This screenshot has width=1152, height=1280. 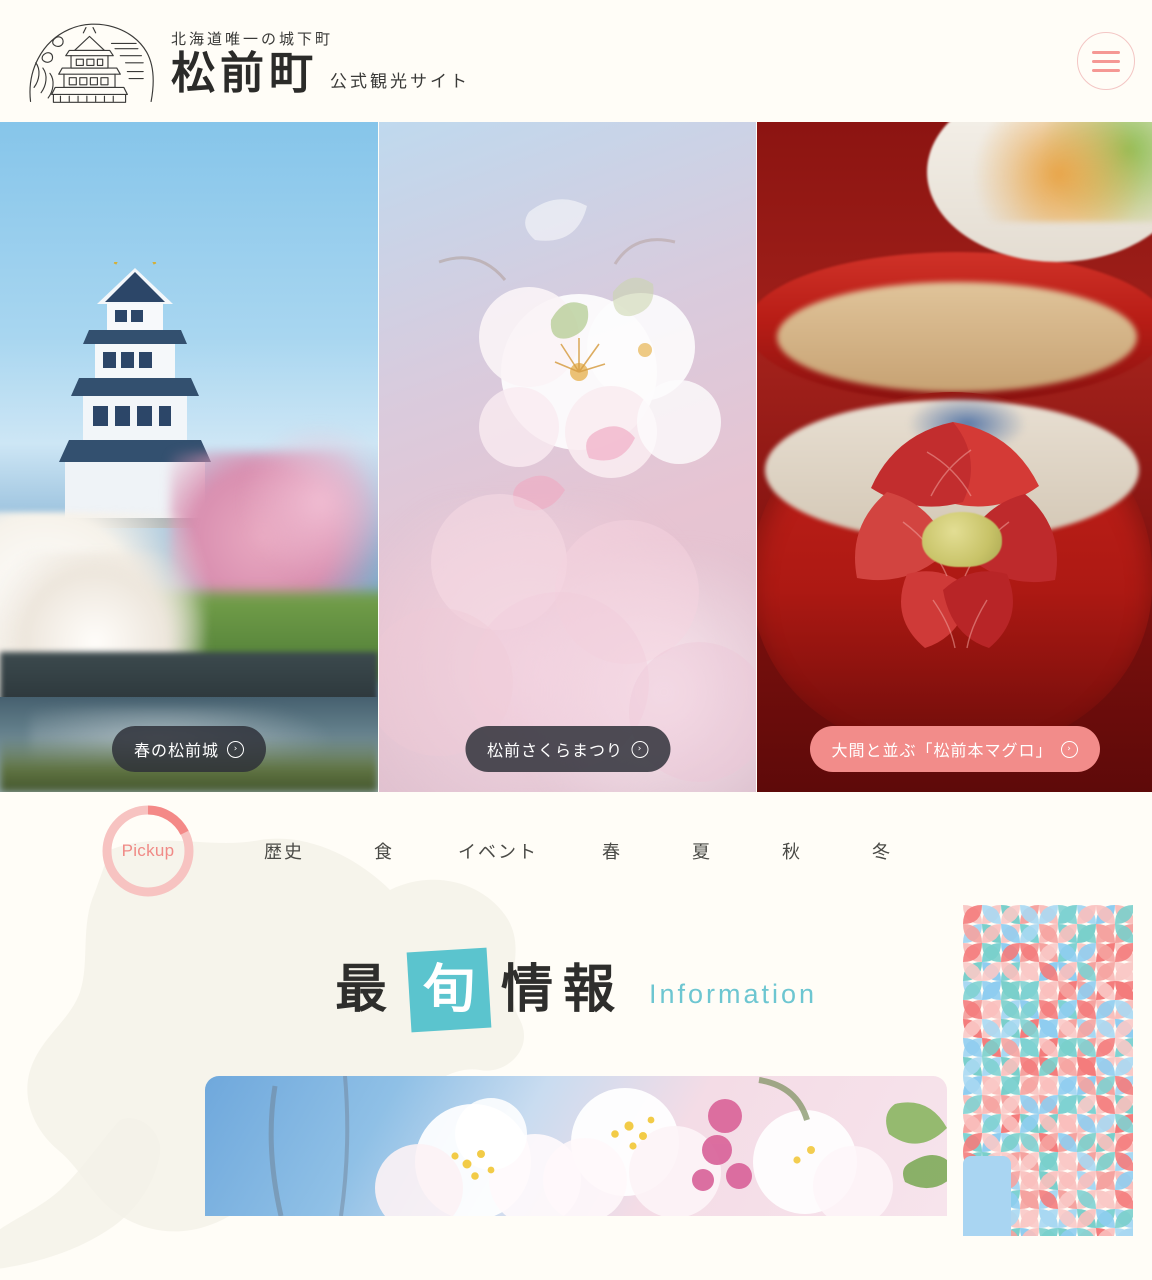 I want to click on hero-caption-spring-castle: 春の松前城 ›, so click(x=189, y=749).